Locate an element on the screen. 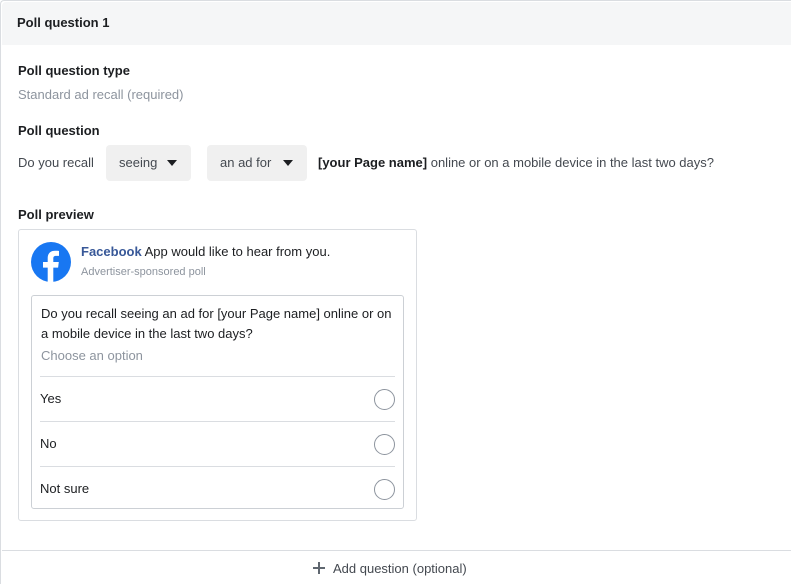 This screenshot has width=791, height=584. facebook-logo-icon is located at coordinates (51, 262).